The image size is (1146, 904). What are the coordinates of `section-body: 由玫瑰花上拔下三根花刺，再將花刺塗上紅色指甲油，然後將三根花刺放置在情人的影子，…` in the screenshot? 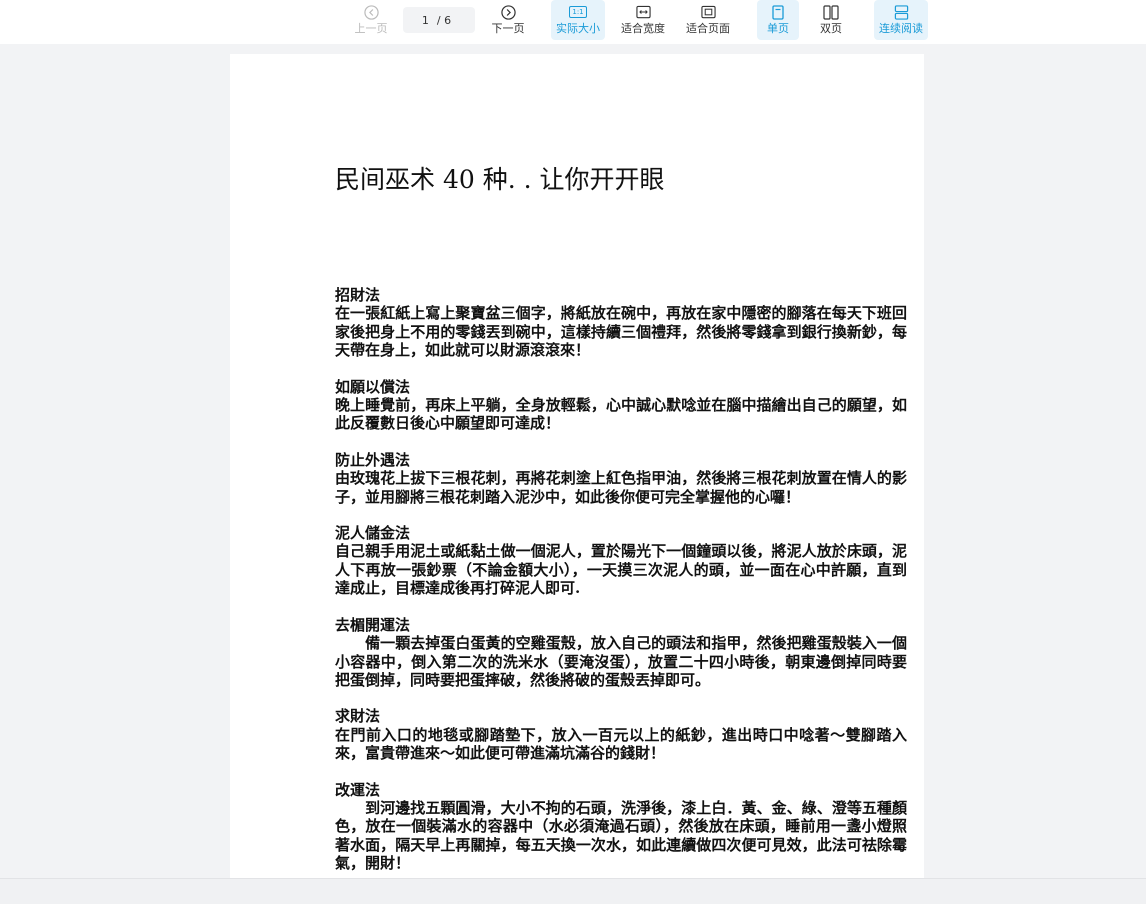 It's located at (621, 487).